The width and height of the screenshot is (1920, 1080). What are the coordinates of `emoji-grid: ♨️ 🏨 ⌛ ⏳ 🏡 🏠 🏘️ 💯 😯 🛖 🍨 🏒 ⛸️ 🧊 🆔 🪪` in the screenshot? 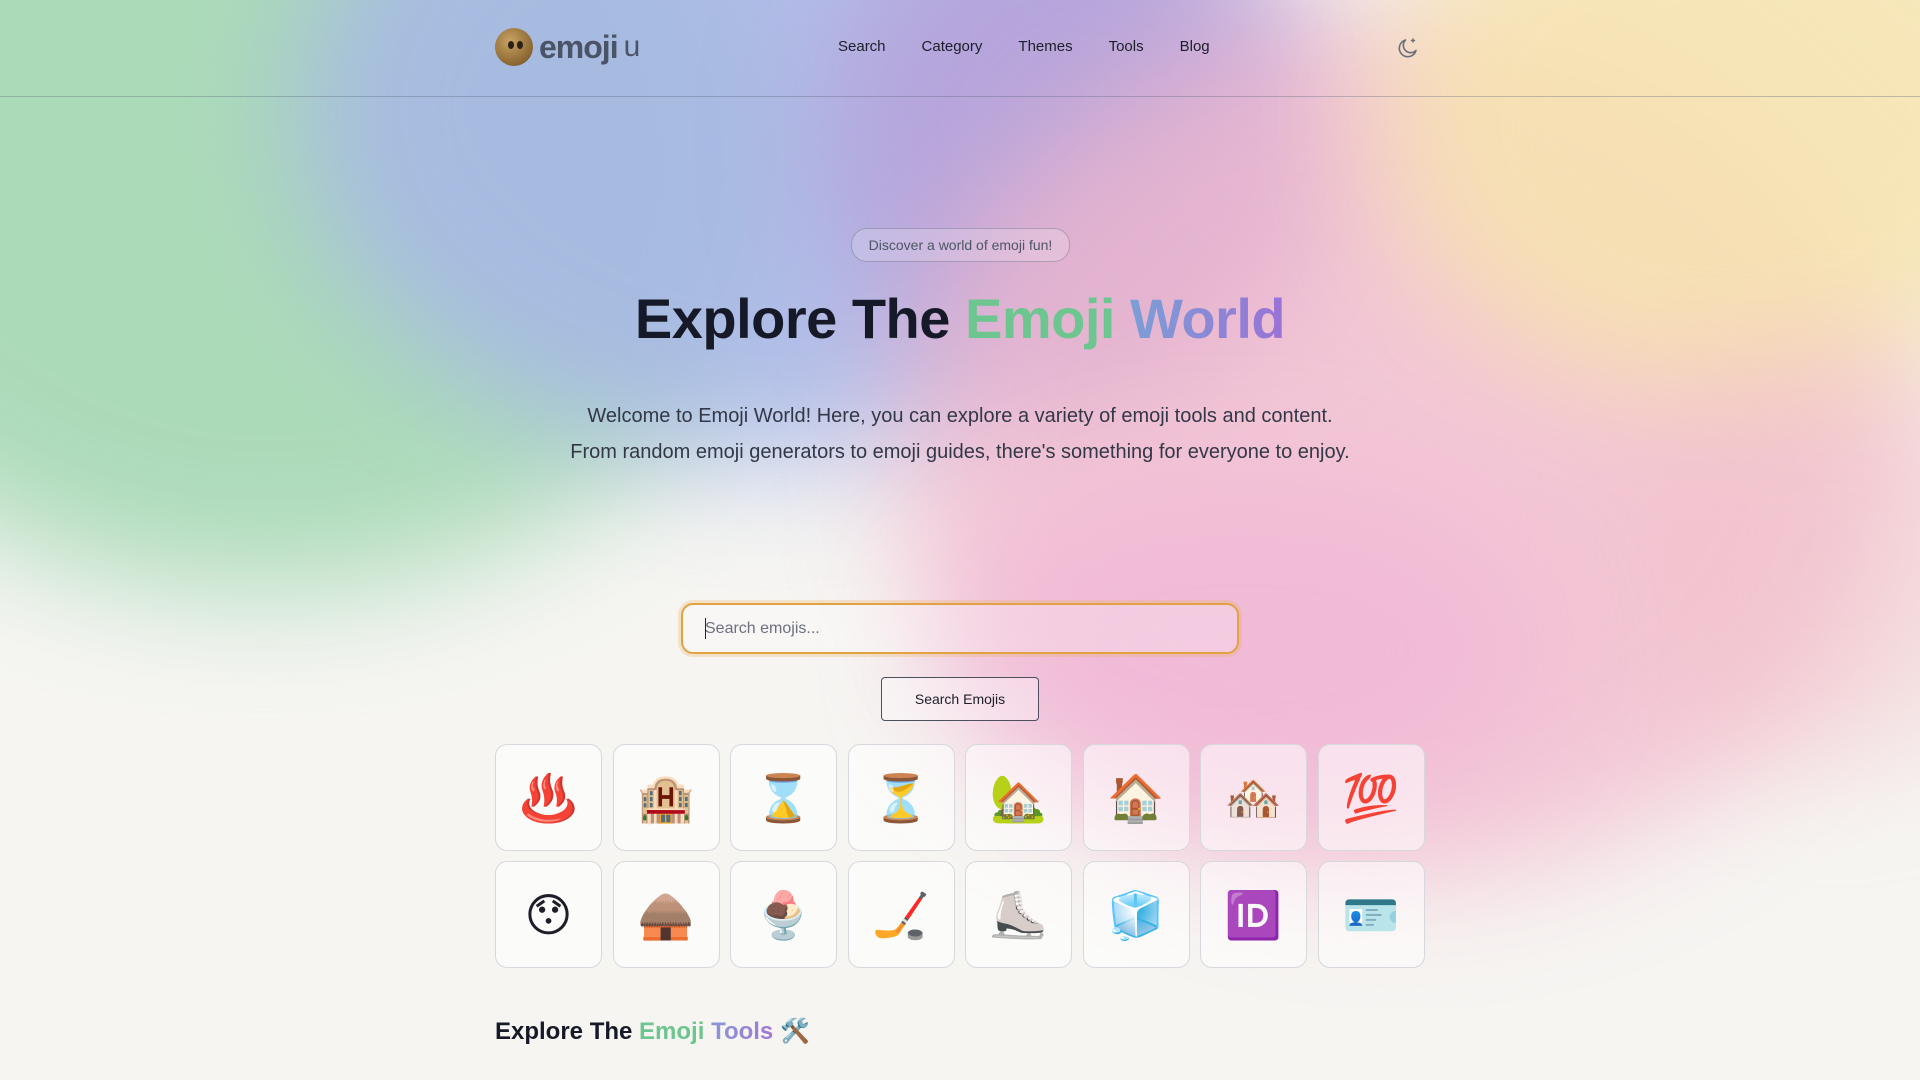 It's located at (960, 856).